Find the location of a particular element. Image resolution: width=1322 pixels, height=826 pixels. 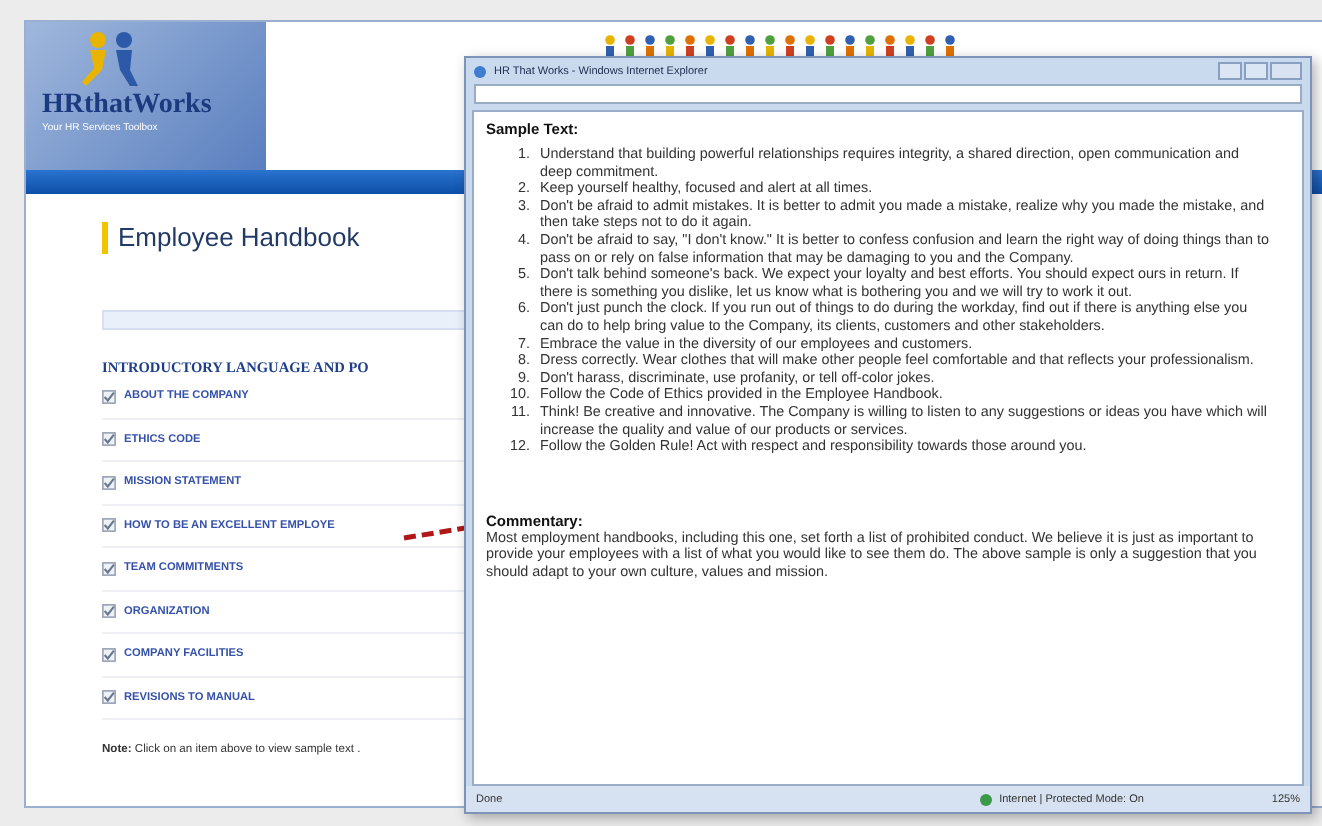

logo-text: HRthatWorks is located at coordinates (127, 106).